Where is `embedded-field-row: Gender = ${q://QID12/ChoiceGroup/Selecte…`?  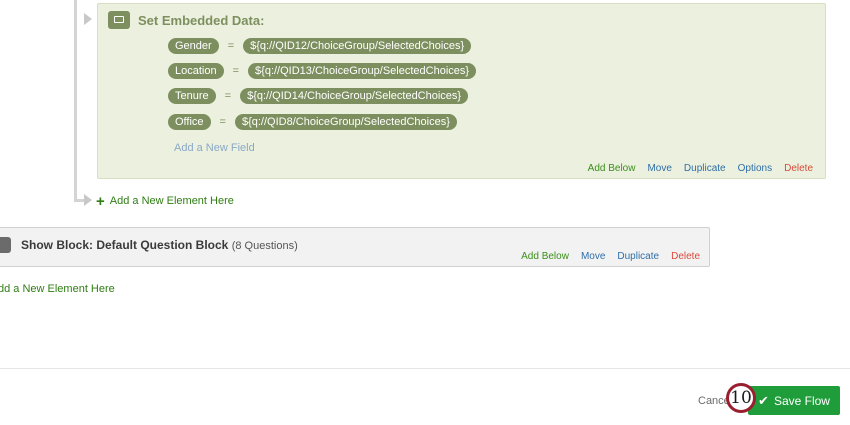 embedded-field-row: Gender = ${q://QID12/ChoiceGroup/Selecte… is located at coordinates (320, 46).